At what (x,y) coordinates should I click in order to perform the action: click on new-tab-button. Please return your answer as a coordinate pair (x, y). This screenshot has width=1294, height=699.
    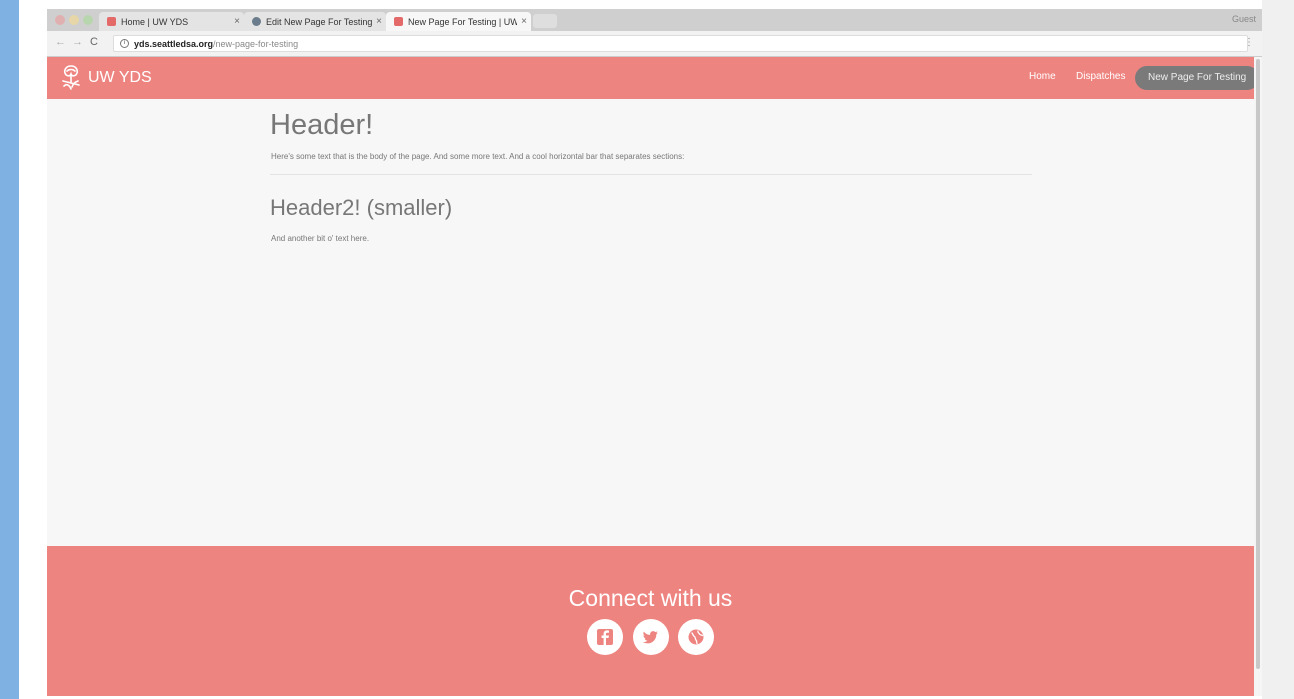
    Looking at the image, I should click on (545, 21).